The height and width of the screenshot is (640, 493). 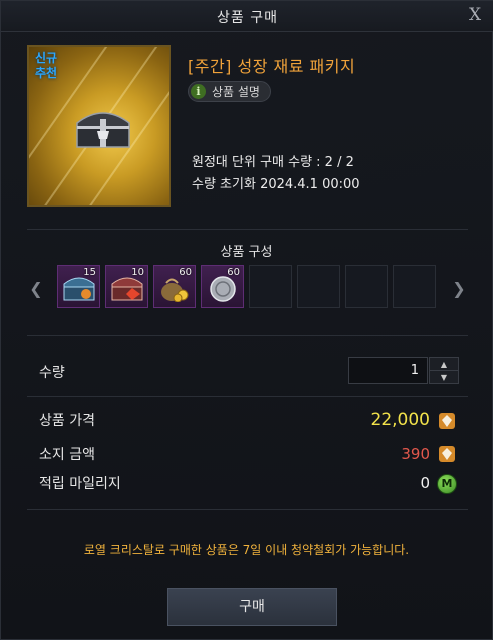 I want to click on item-count: 10, so click(x=137, y=272).